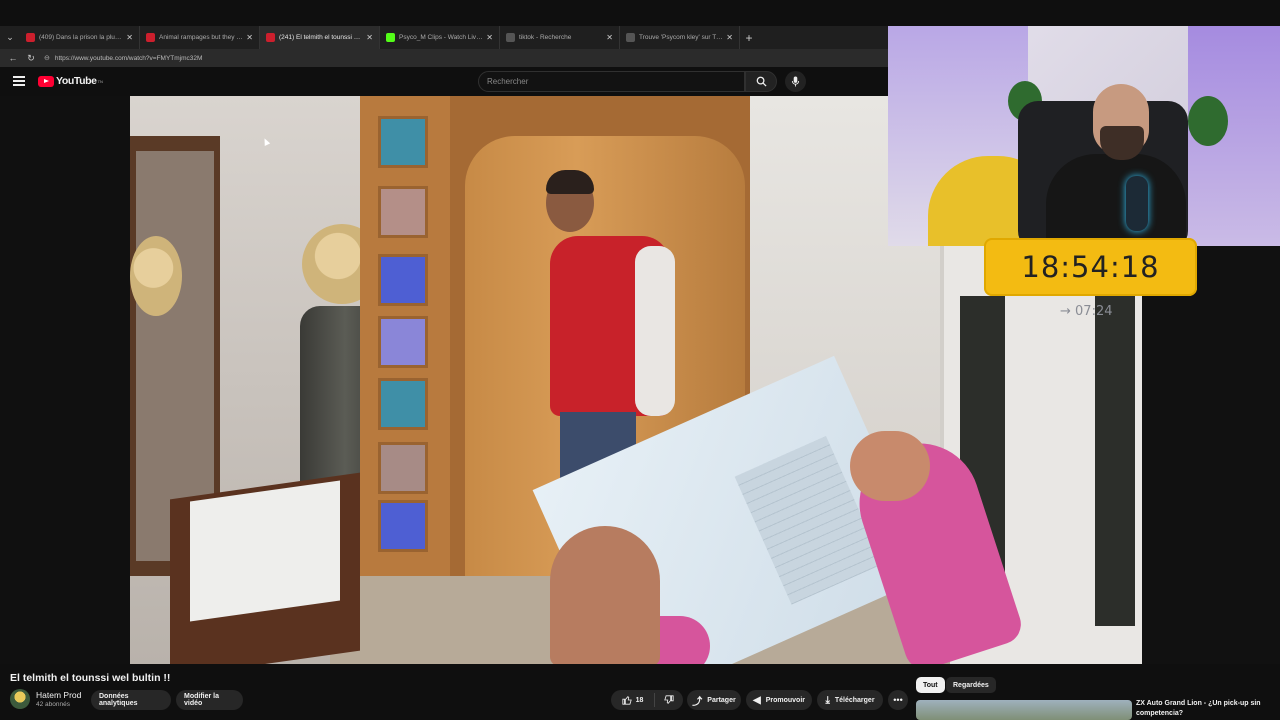 The width and height of the screenshot is (1280, 720). What do you see at coordinates (898, 700) in the screenshot?
I see `more-actions-icon: •••` at bounding box center [898, 700].